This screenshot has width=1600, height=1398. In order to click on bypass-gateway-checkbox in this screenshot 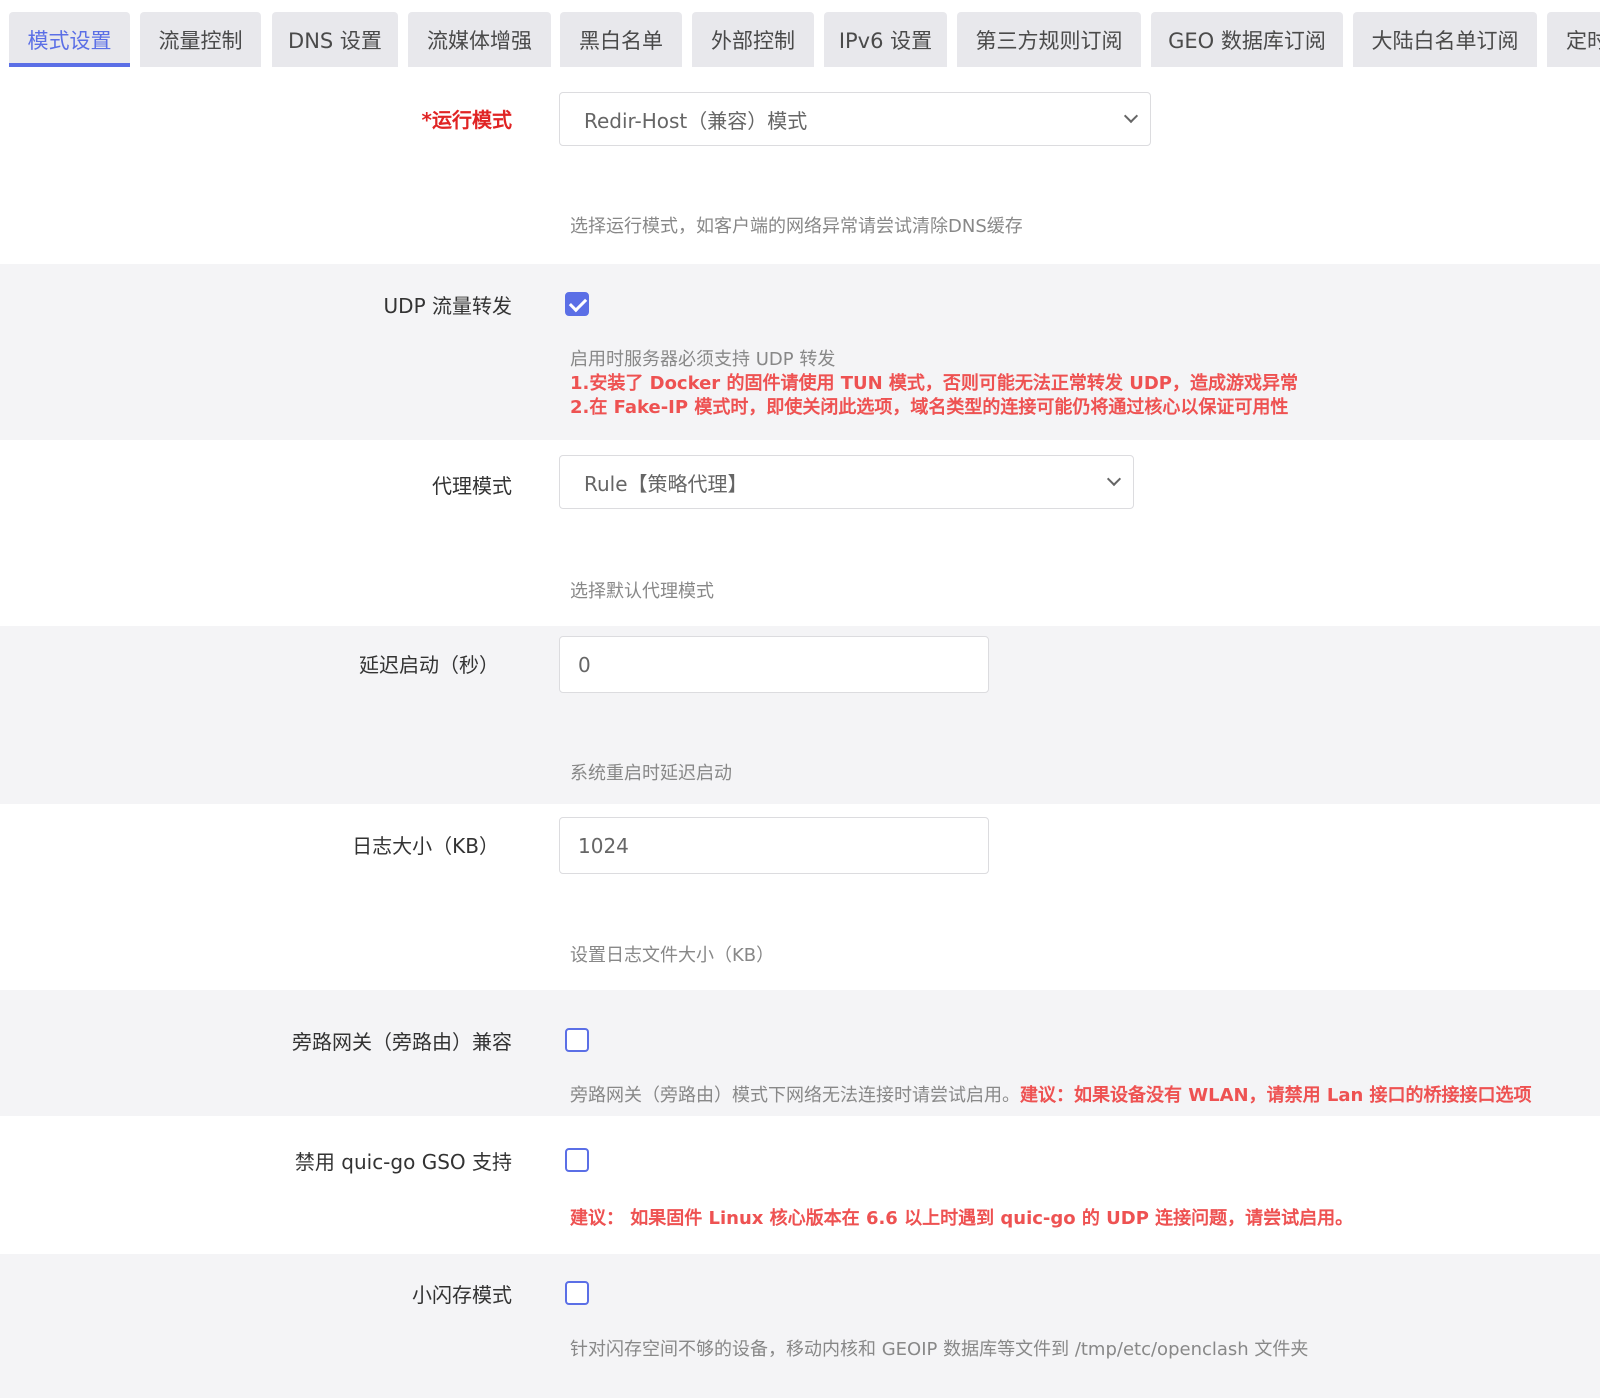, I will do `click(577, 1040)`.